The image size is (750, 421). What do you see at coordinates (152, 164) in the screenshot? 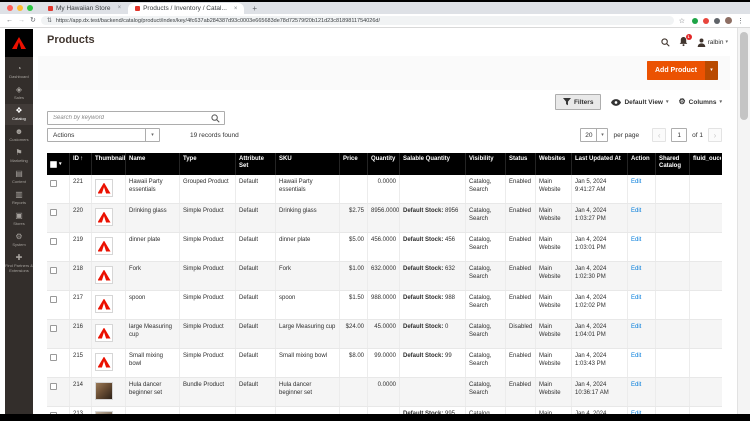
I see `column-header-name: Name` at bounding box center [152, 164].